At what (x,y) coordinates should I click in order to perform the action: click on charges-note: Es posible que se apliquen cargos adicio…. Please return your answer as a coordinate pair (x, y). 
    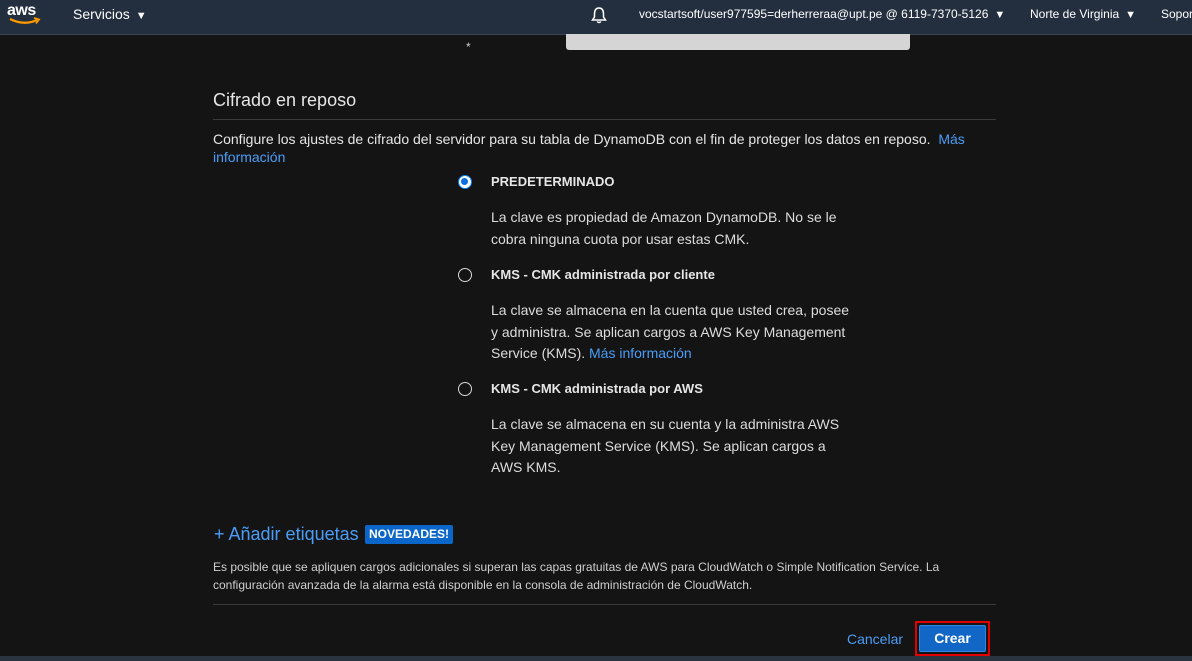
    Looking at the image, I should click on (576, 576).